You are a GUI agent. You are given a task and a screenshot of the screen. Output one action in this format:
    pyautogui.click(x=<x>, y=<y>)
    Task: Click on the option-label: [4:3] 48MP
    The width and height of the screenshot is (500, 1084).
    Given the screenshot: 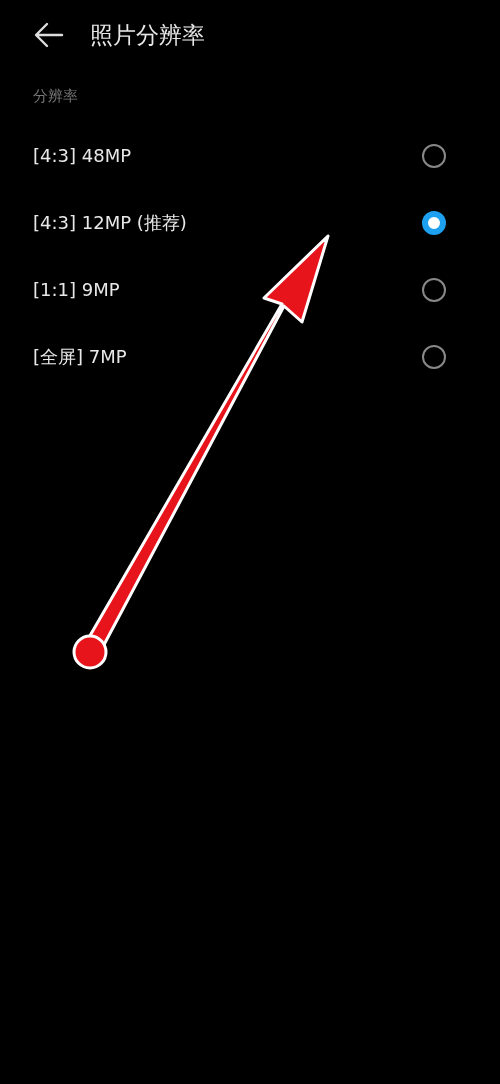 What is the action you would take?
    pyautogui.click(x=82, y=155)
    